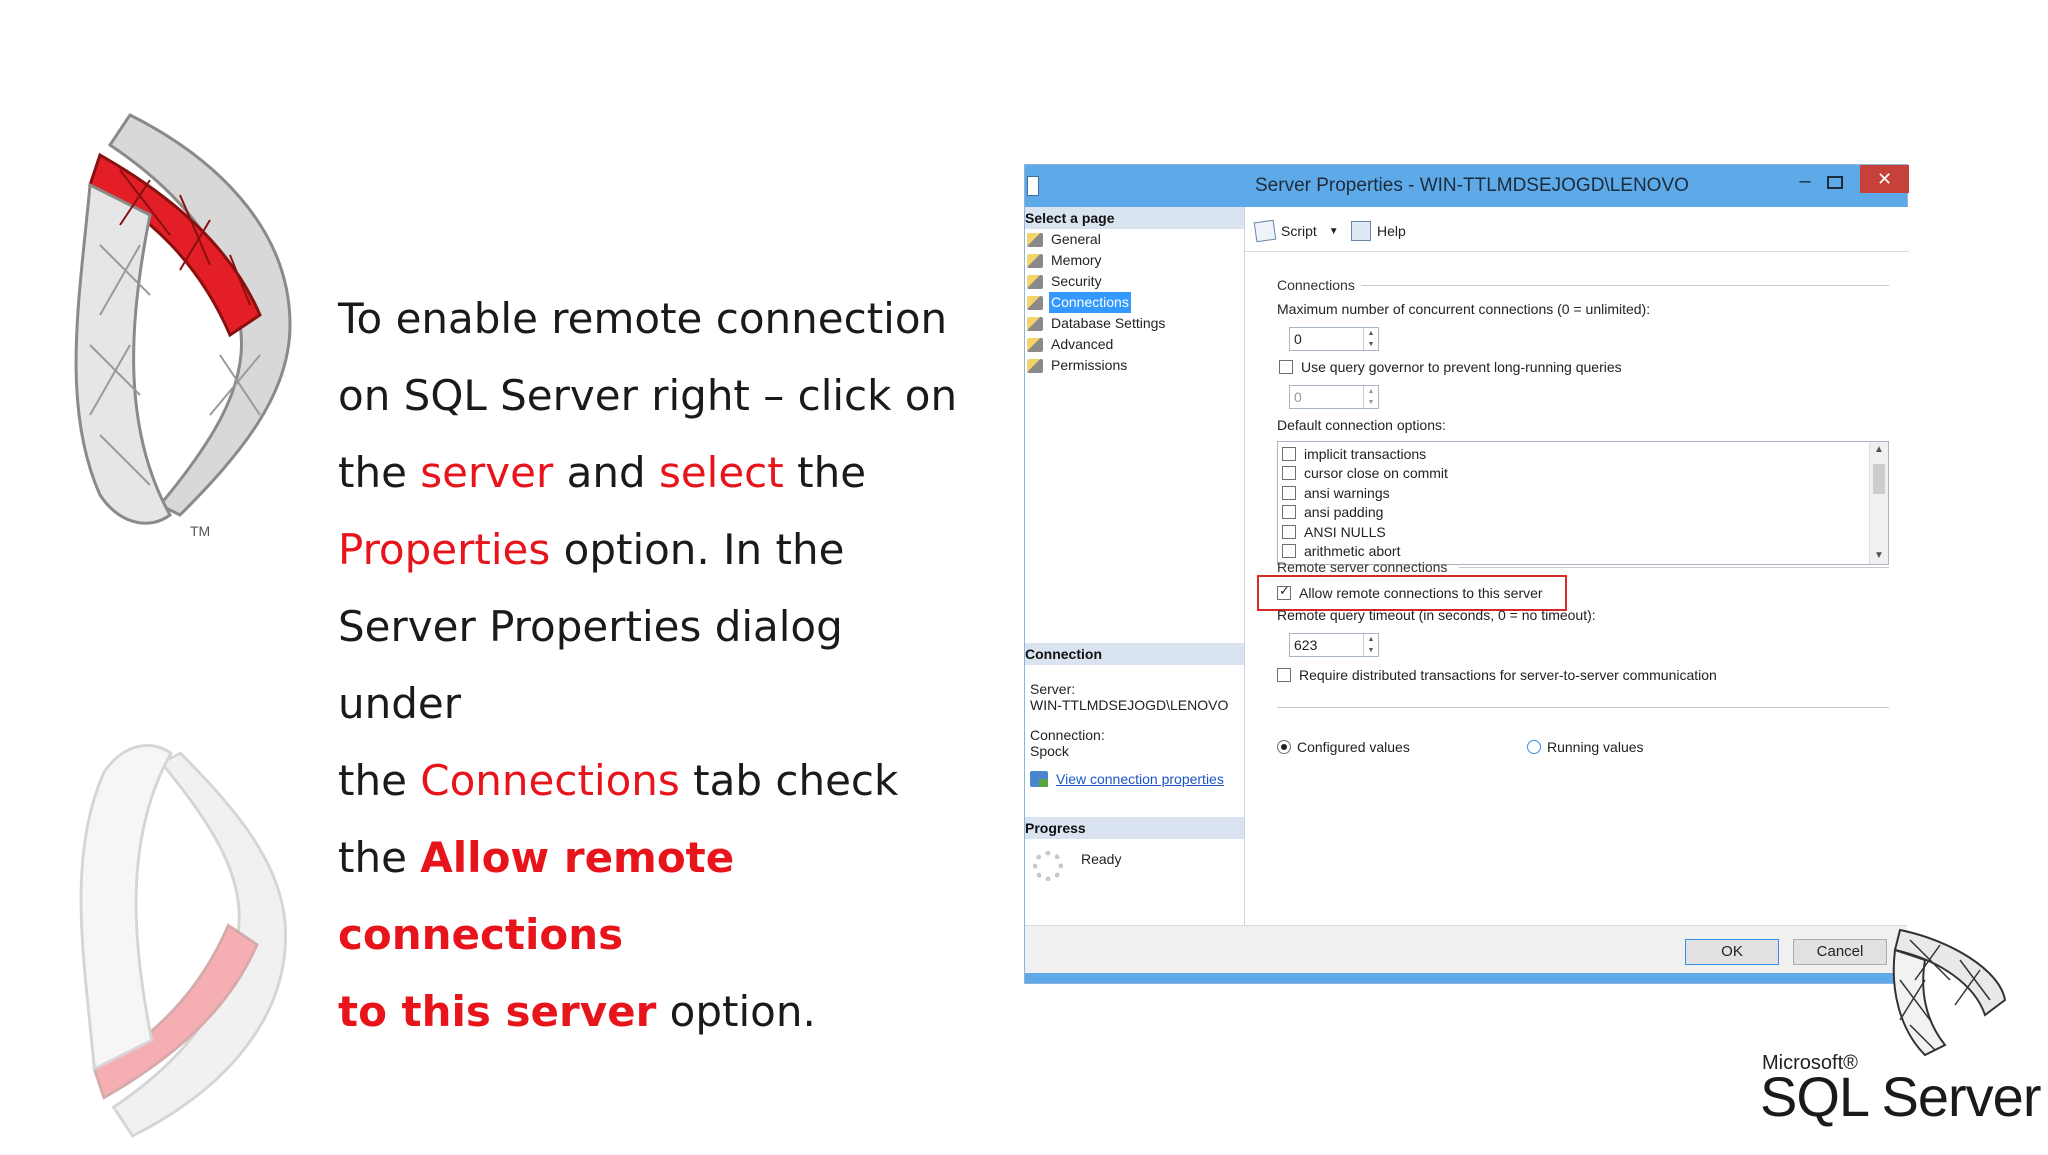 This screenshot has height=1155, width=2048. What do you see at coordinates (1334, 397) in the screenshot?
I see `query-governor-stepper: 0 ▲ ▼` at bounding box center [1334, 397].